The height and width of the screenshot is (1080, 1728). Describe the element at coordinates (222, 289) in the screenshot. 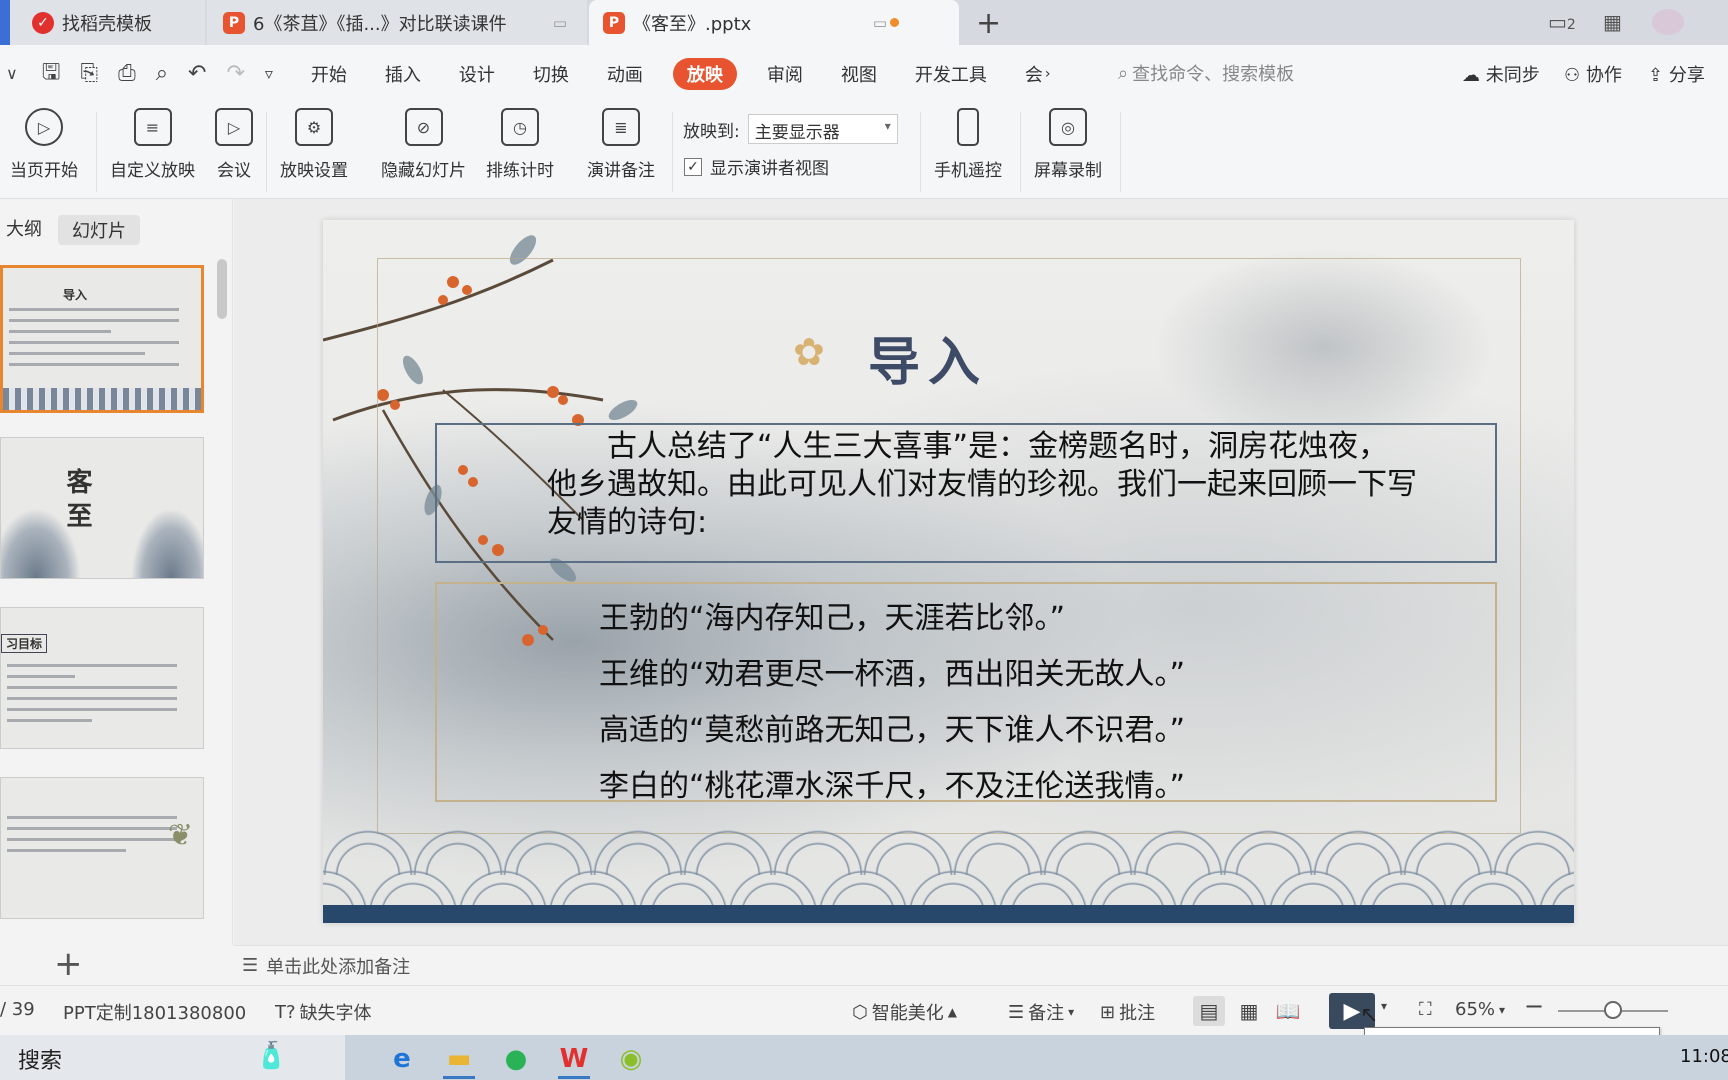

I see `panel-scrollbar` at that location.